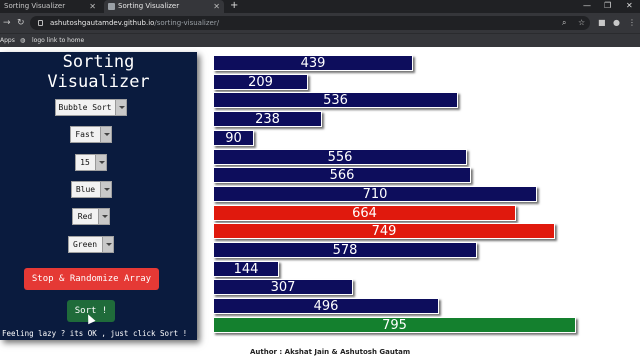 The image size is (640, 360). Describe the element at coordinates (330, 352) in the screenshot. I see `author-credit: Author : Akshat Jain & Ashutosh Gautam` at that location.